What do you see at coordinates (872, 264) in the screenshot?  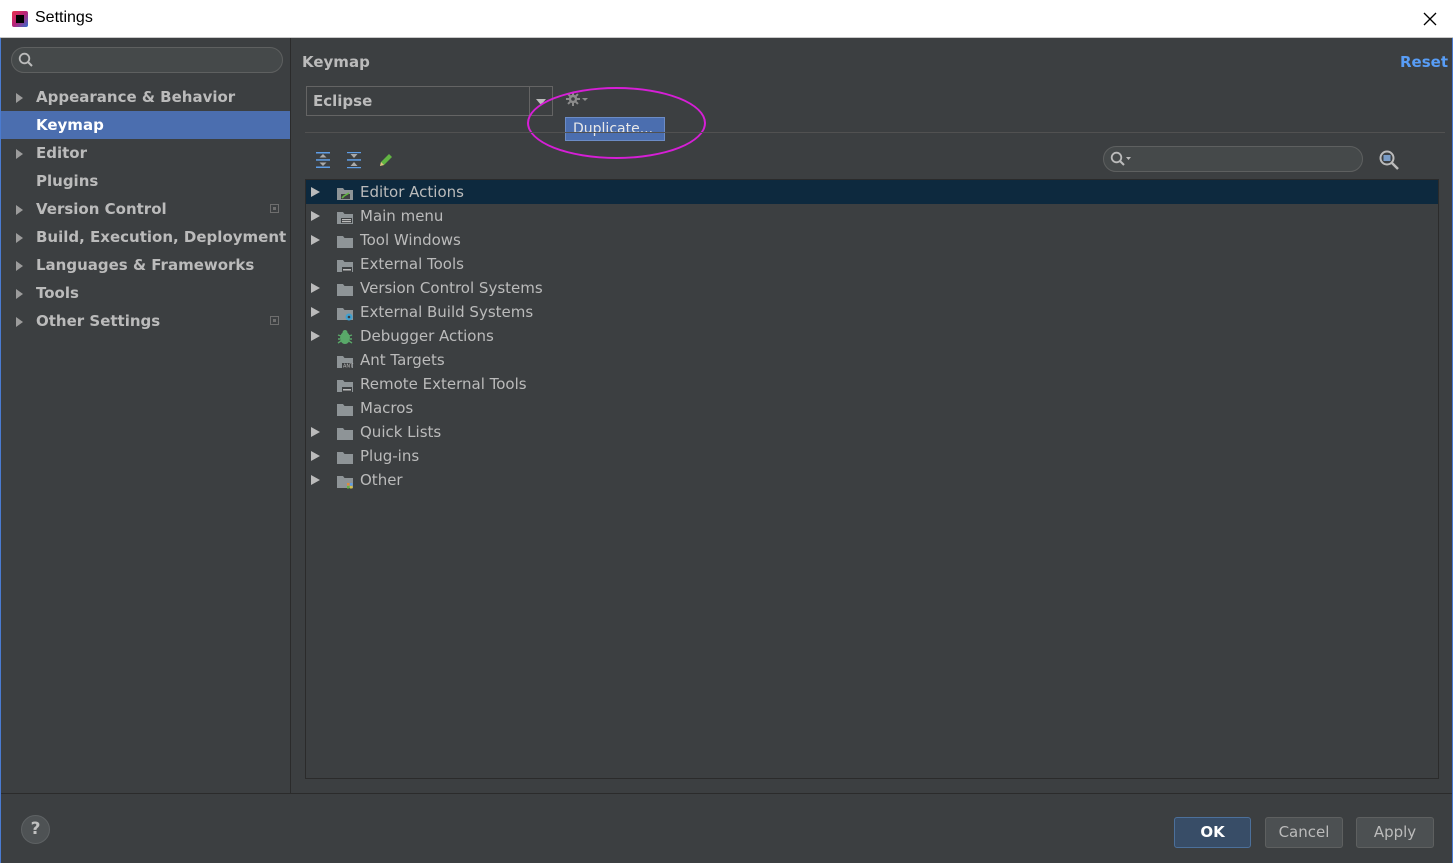 I see `tree-row: External Tools` at bounding box center [872, 264].